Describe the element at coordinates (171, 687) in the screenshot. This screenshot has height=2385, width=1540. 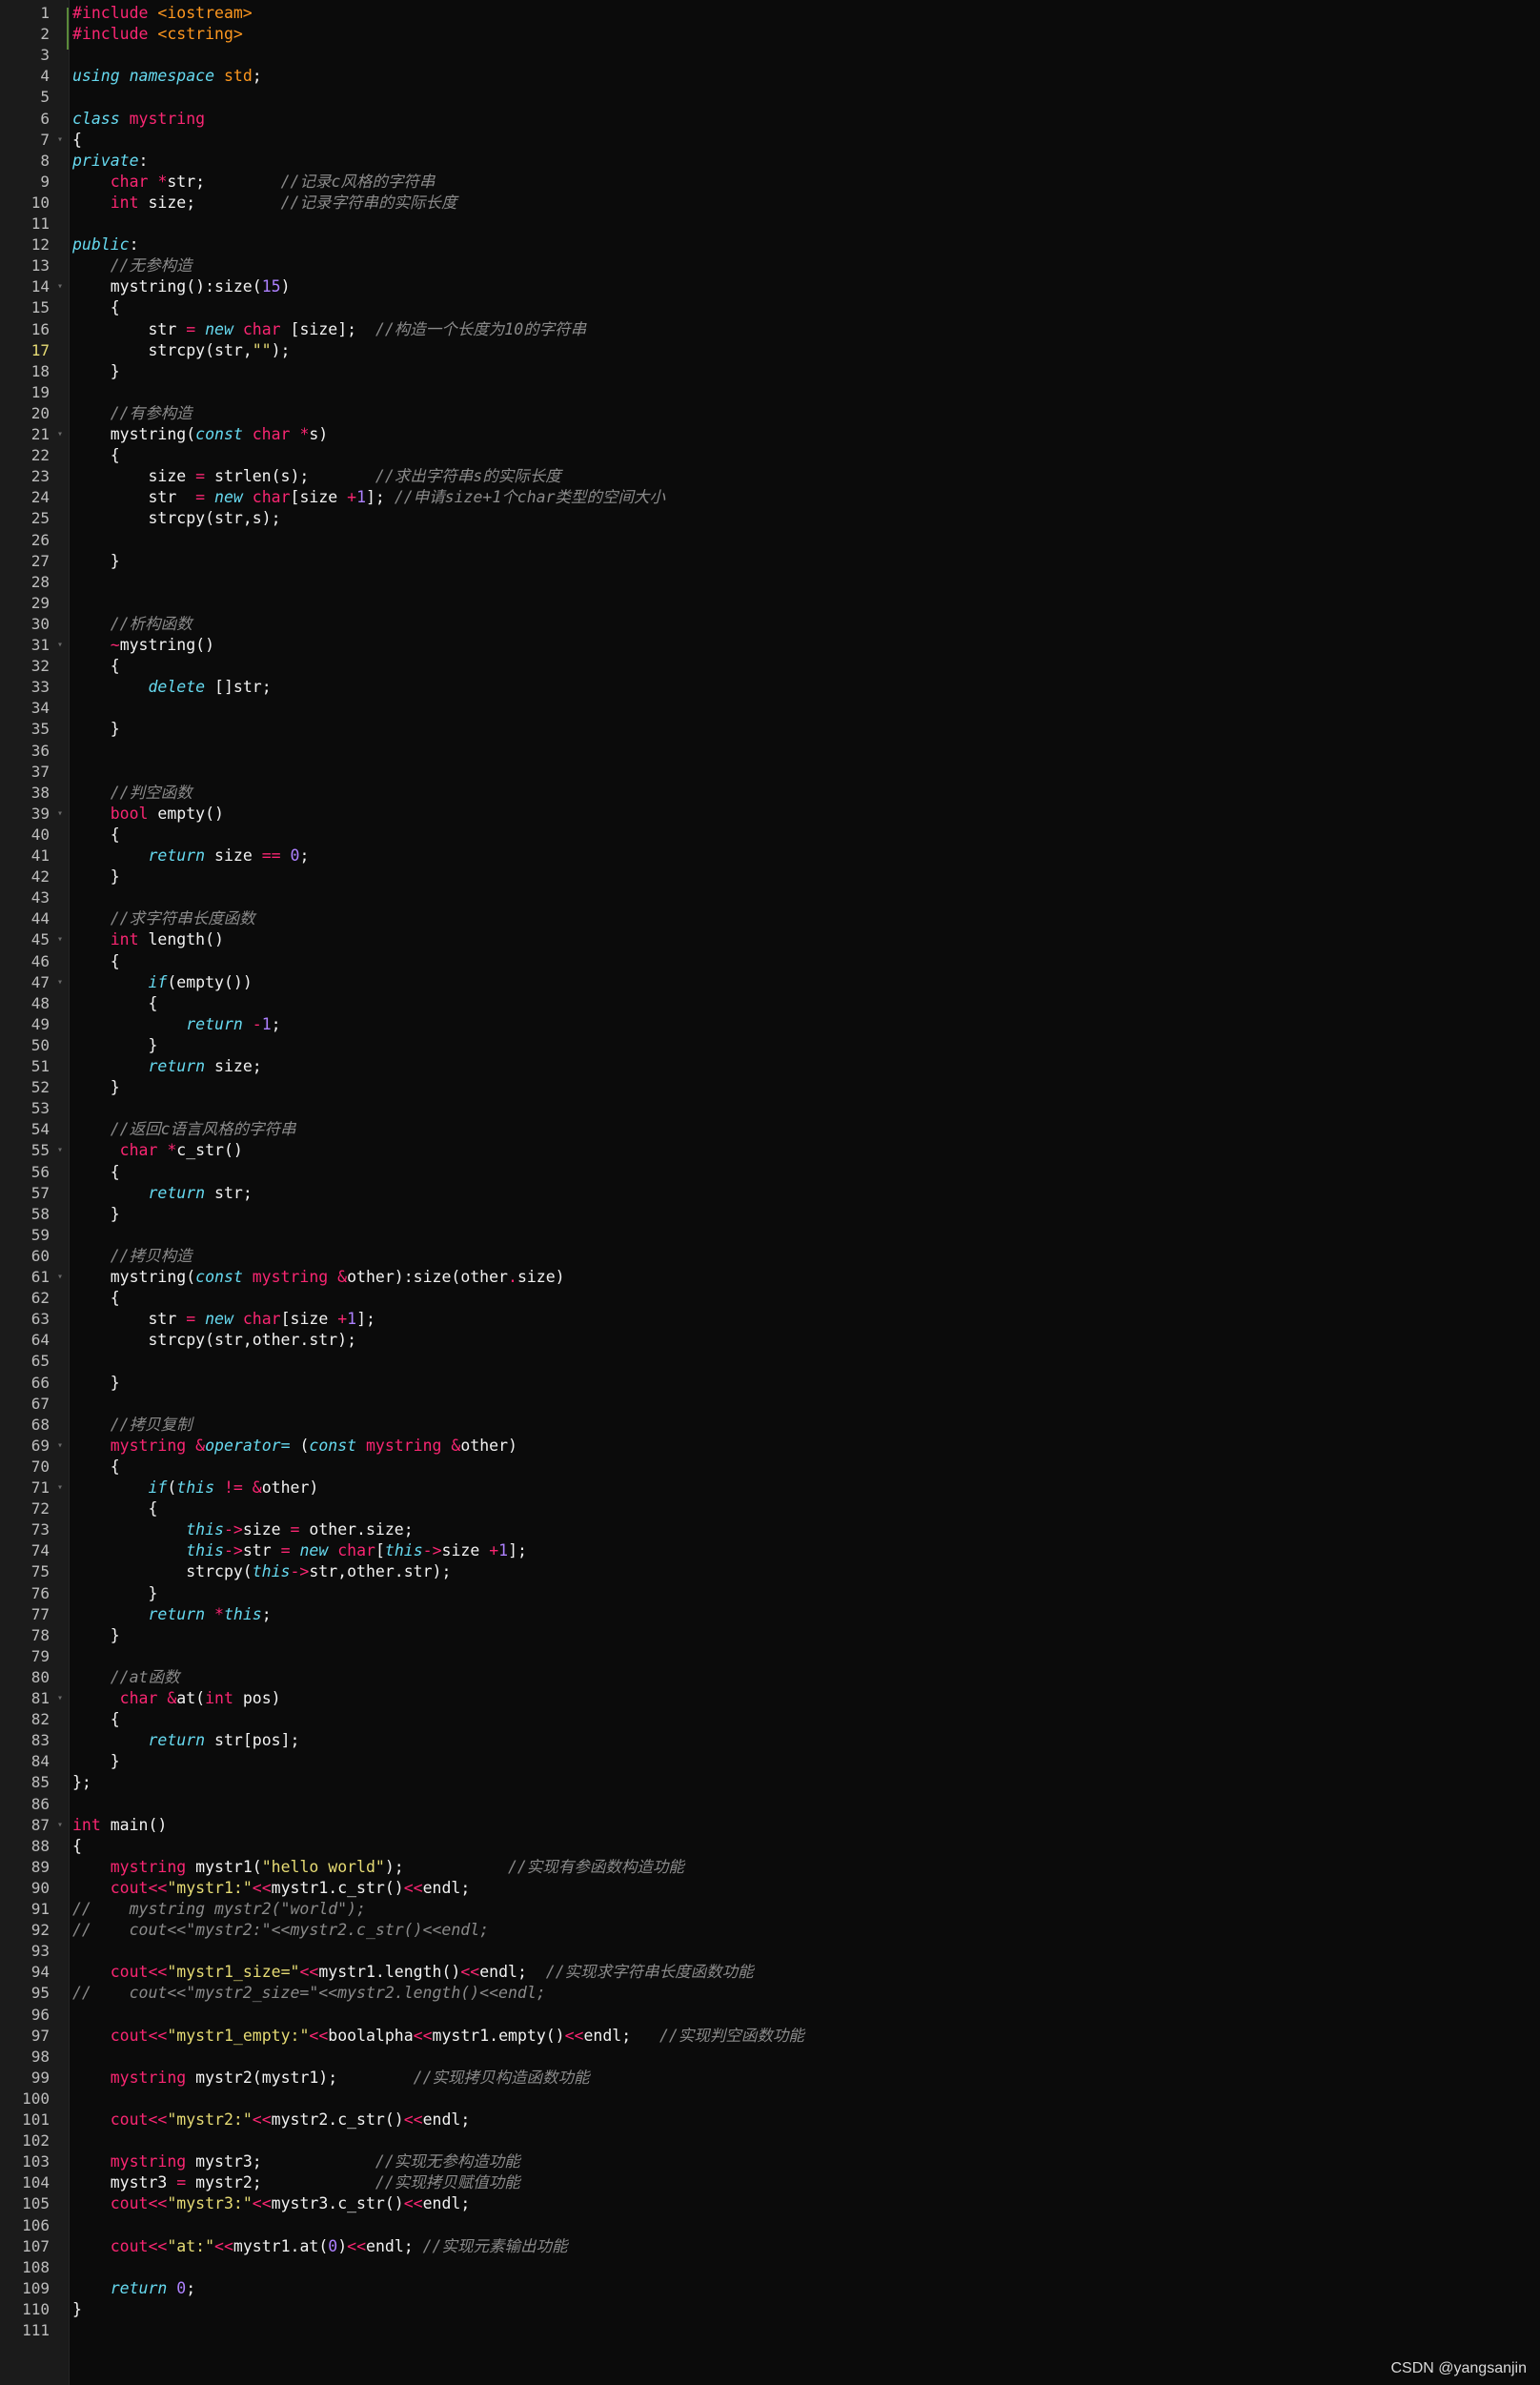
I see `code-line: delete []str;` at that location.